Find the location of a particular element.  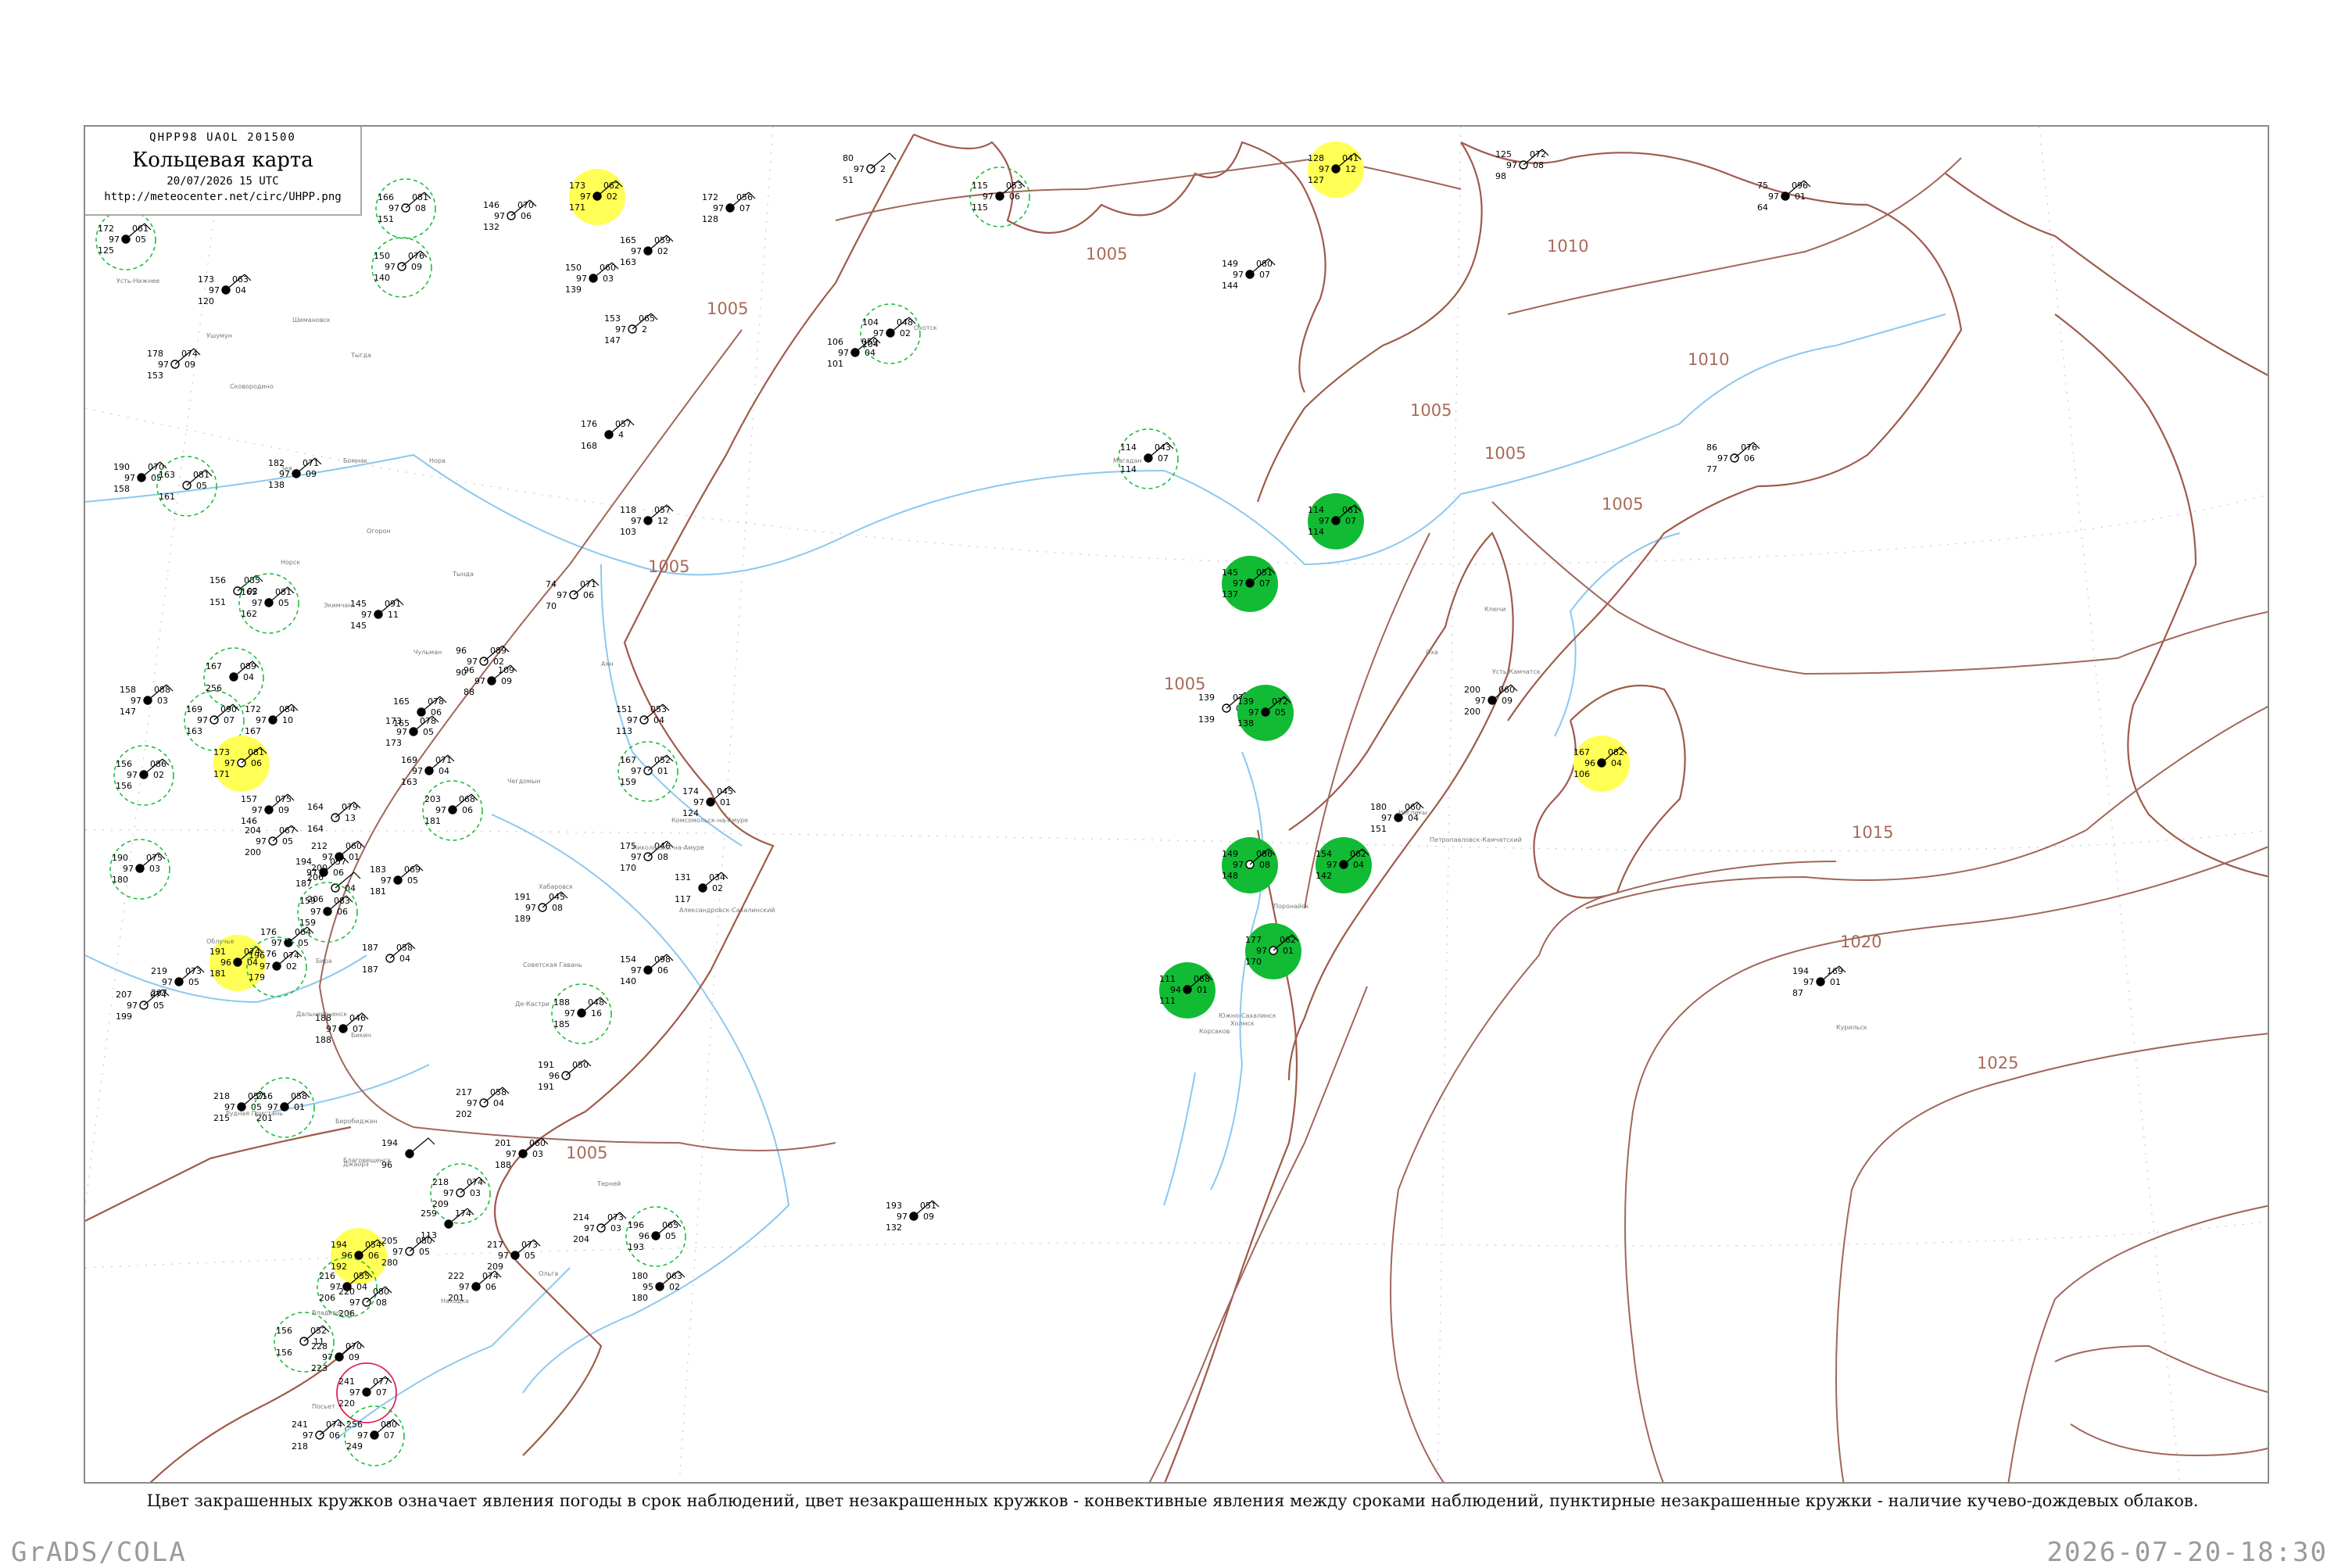

station-value-dd: 057 is located at coordinates (338, 862).